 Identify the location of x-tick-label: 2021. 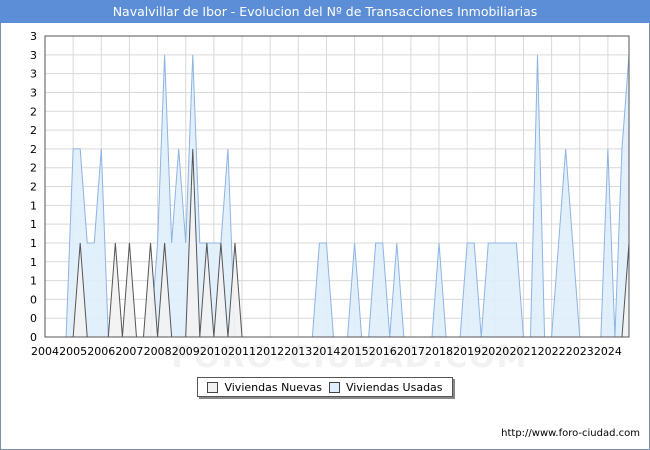
(523, 351).